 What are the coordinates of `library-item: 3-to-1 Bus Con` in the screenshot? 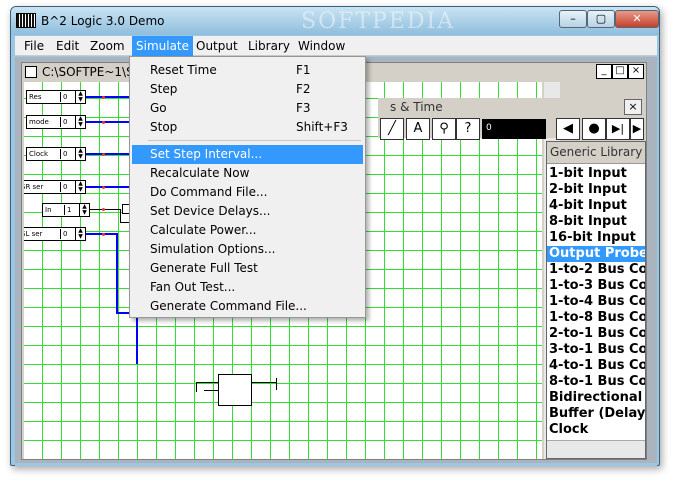 It's located at (596, 350).